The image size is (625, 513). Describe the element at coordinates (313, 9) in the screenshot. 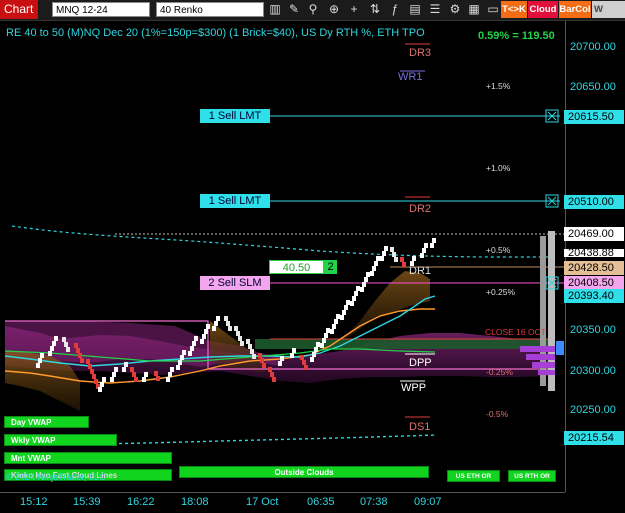

I see `zoom-icon: ⚲` at that location.